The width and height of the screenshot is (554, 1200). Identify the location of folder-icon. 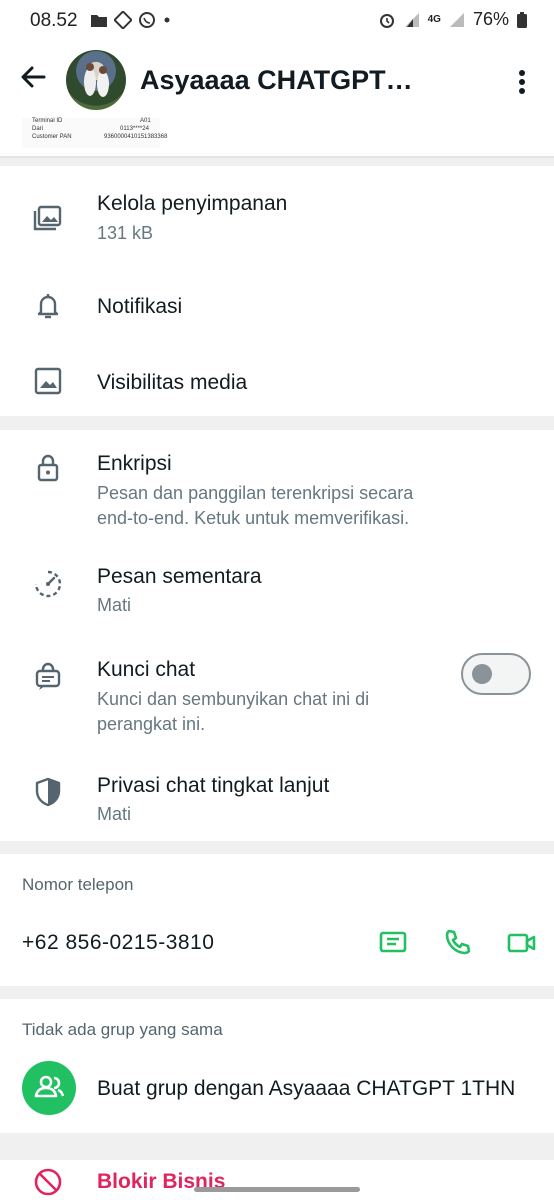
(99, 20).